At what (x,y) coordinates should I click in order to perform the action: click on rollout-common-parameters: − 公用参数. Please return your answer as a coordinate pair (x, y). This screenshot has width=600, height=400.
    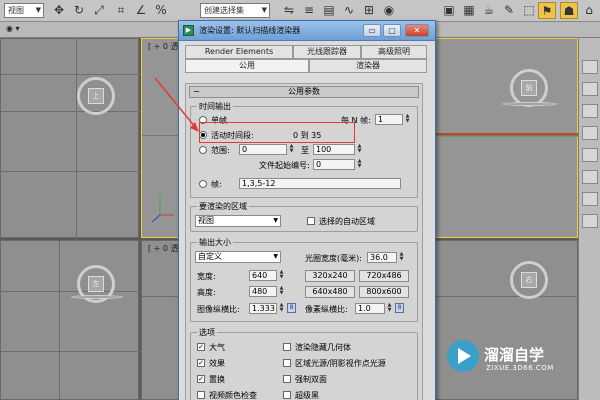
    Looking at the image, I should click on (304, 92).